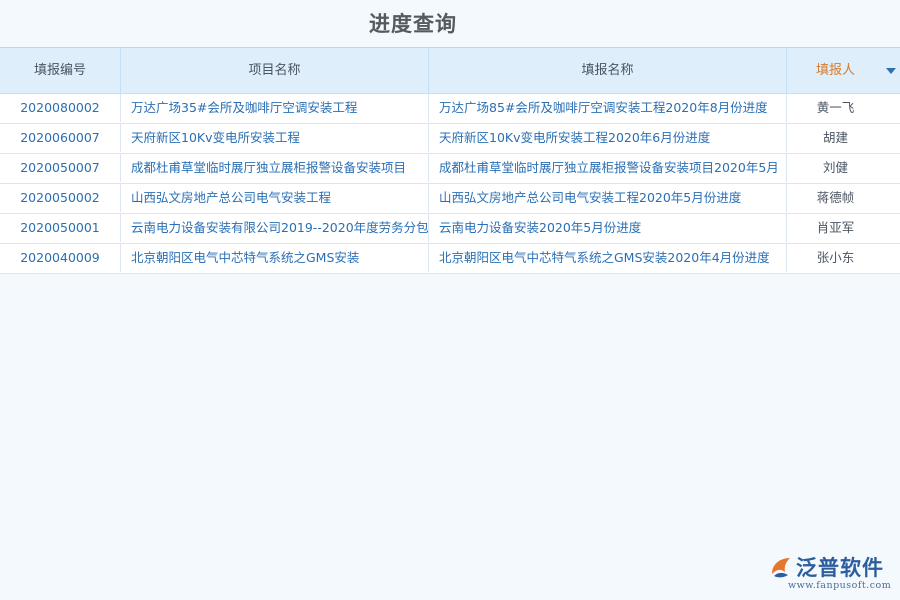 This screenshot has width=900, height=600. I want to click on cell-project: 云南电力设备安装有限公司2019--2020年度劳务分包, so click(275, 228).